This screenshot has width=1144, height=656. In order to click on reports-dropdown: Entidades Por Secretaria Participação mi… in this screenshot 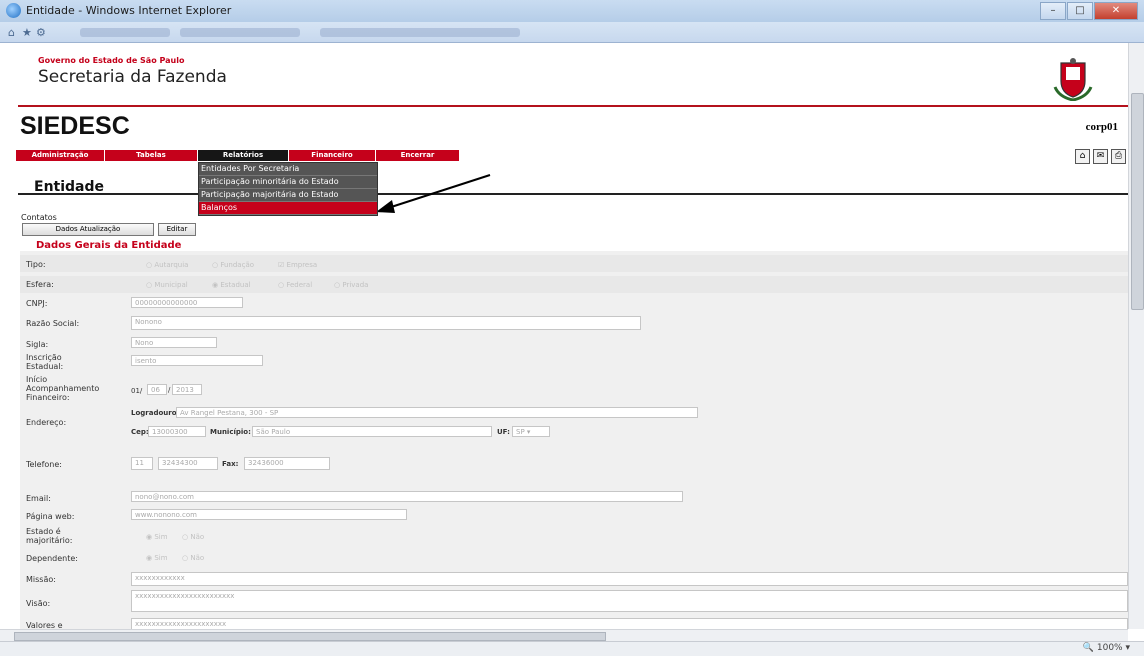, I will do `click(288, 189)`.